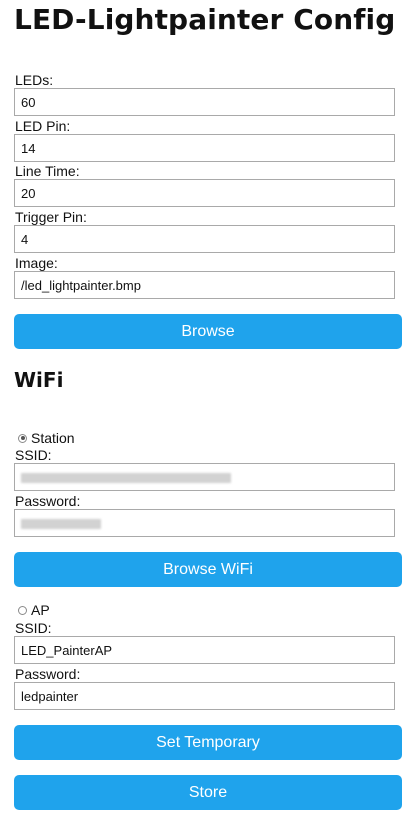 The image size is (420, 823). What do you see at coordinates (204, 650) in the screenshot?
I see `ap-ssid-input` at bounding box center [204, 650].